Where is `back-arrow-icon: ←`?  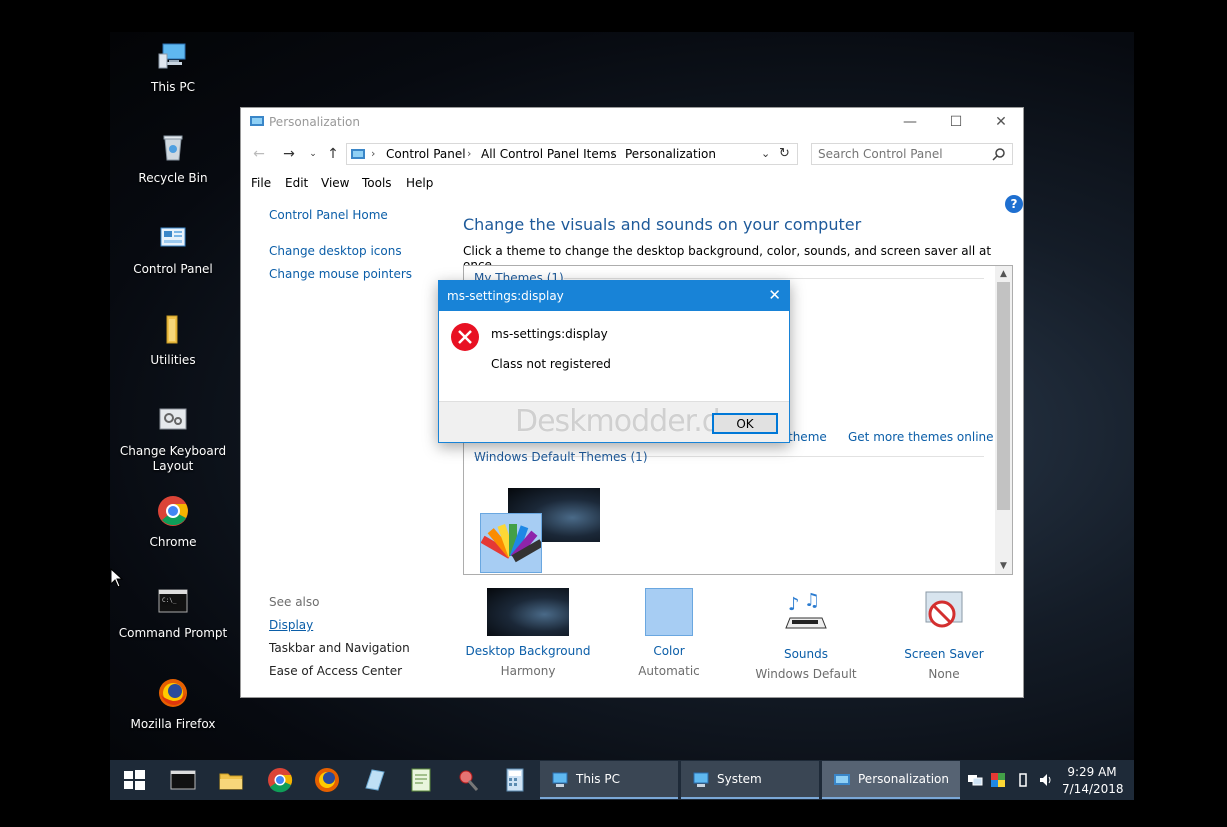 back-arrow-icon: ← is located at coordinates (259, 154).